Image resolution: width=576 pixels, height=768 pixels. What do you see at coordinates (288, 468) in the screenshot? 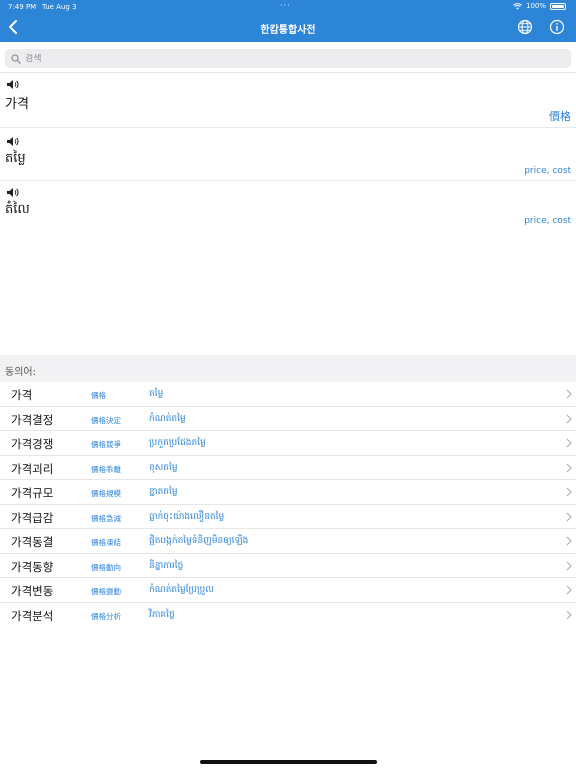
I see `synonym-row: 가격괴리 價格乖離 ខុសតម្លៃ` at bounding box center [288, 468].